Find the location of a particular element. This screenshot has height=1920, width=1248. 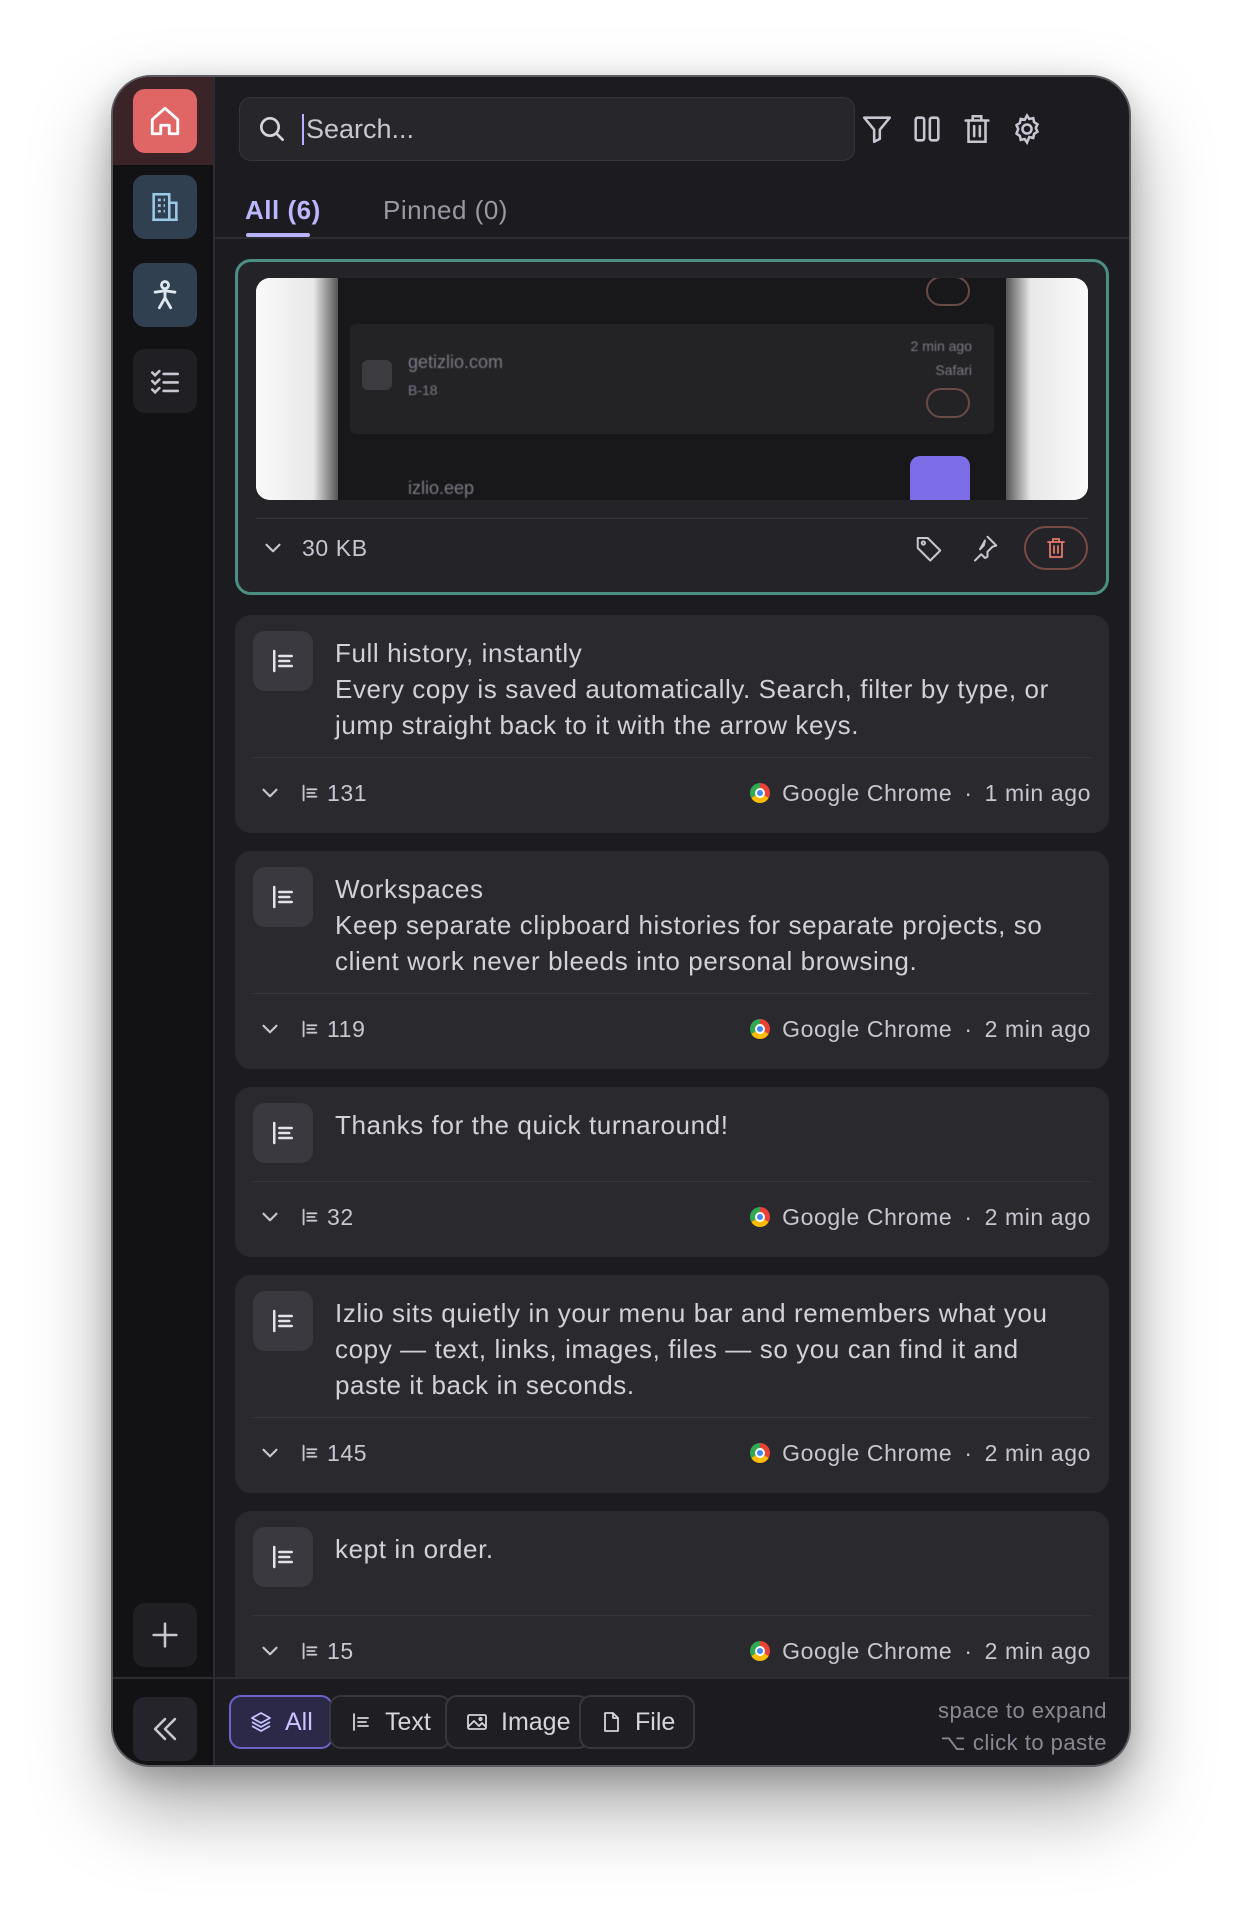

item-count: 145 is located at coordinates (347, 1452).